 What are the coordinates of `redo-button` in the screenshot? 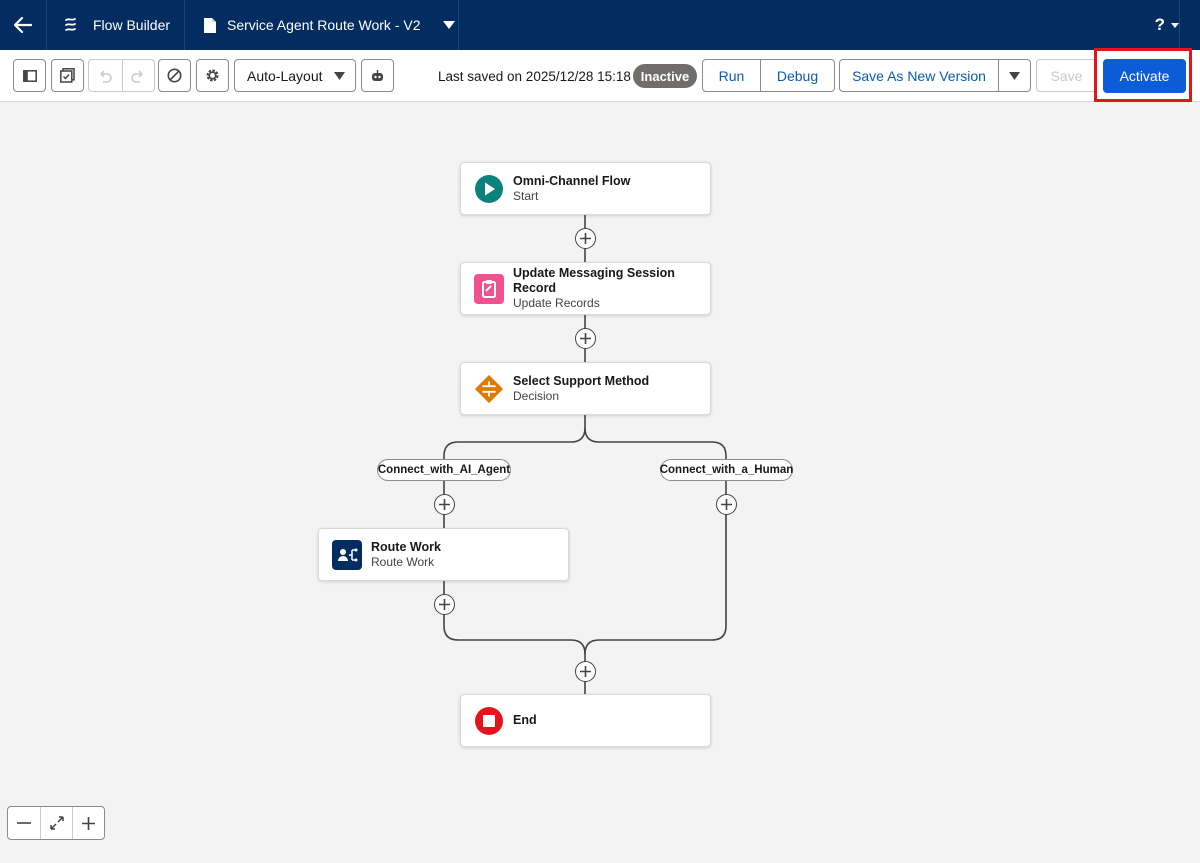 It's located at (138, 75).